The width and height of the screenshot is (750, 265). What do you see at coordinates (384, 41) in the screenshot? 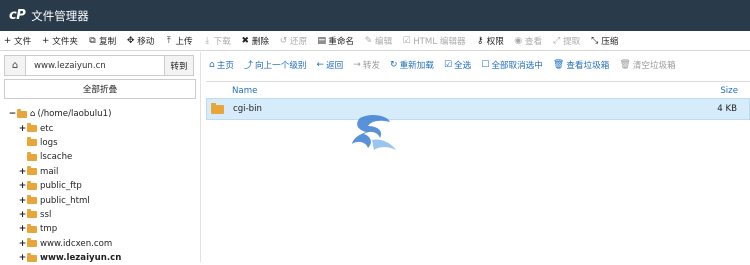
I see `toolbar-label: 编辑` at bounding box center [384, 41].